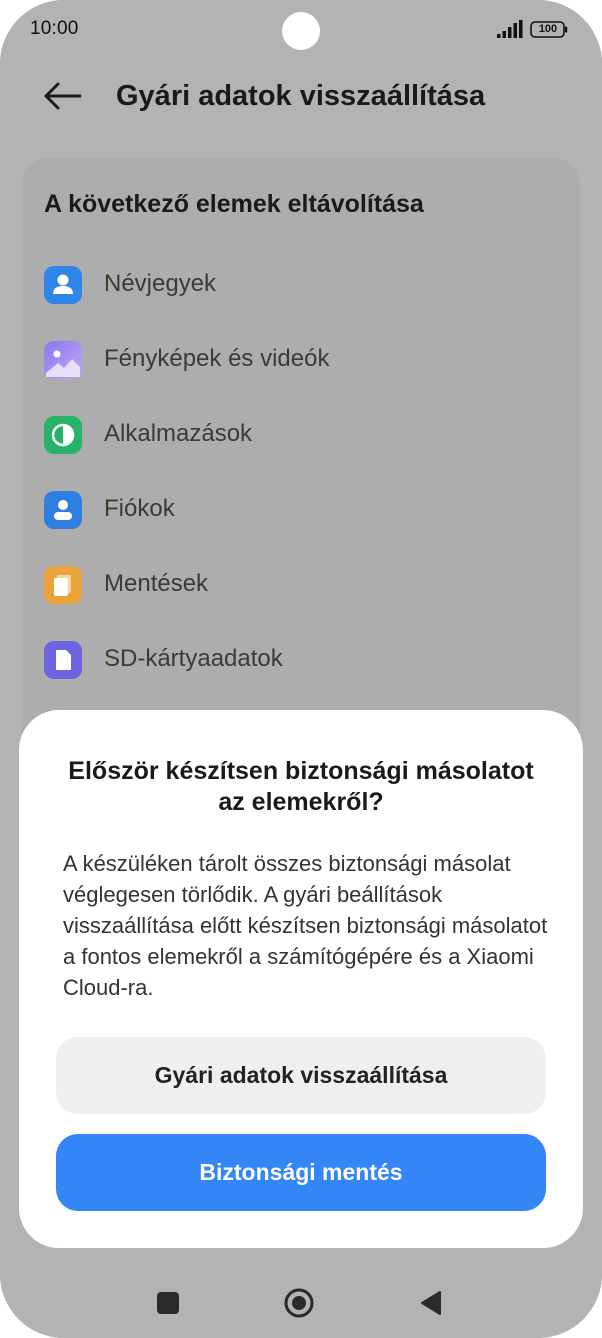 This screenshot has width=602, height=1338. I want to click on backup-button: Biztonsági mentés, so click(301, 1172).